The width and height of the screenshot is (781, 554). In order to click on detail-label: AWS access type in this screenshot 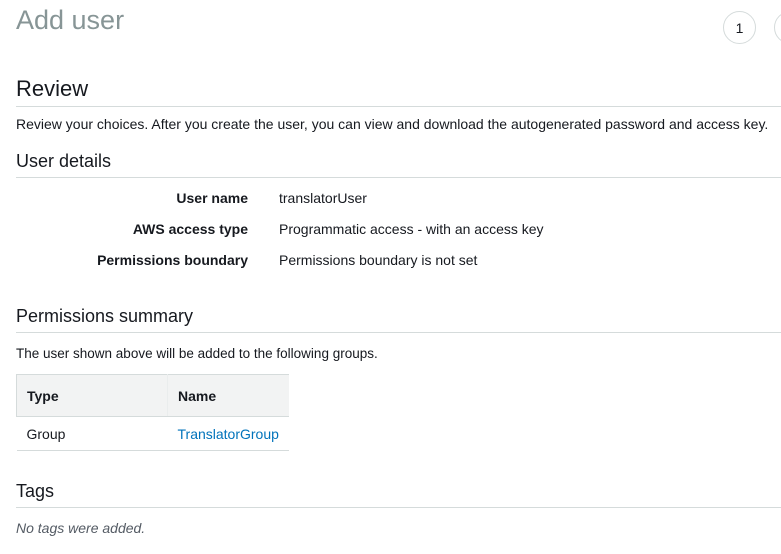, I will do `click(190, 229)`.